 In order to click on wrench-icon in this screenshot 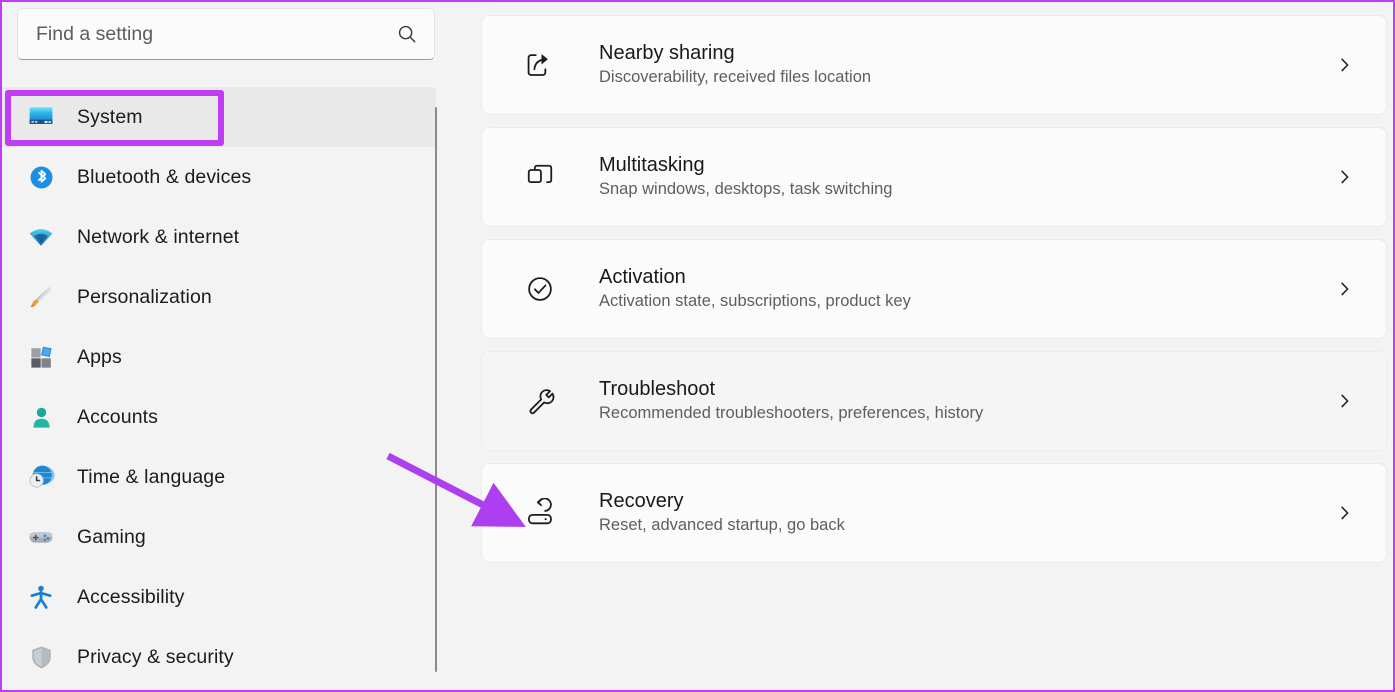, I will do `click(540, 401)`.